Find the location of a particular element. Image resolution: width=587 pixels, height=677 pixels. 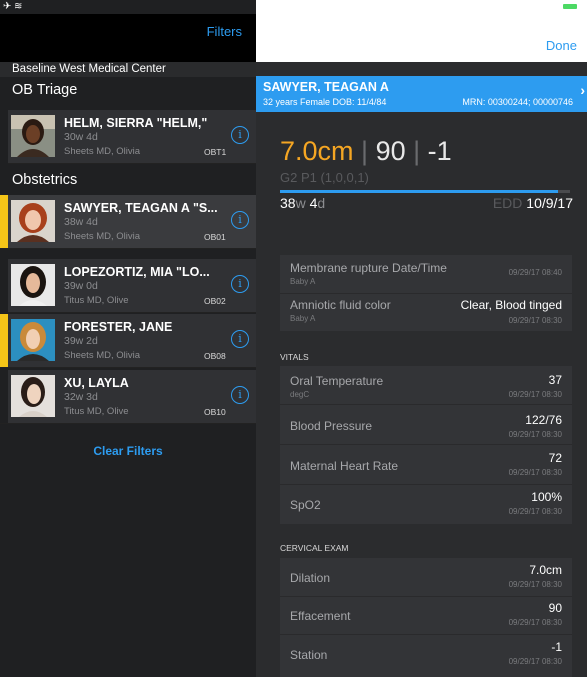

row-value: 72 is located at coordinates (555, 458).